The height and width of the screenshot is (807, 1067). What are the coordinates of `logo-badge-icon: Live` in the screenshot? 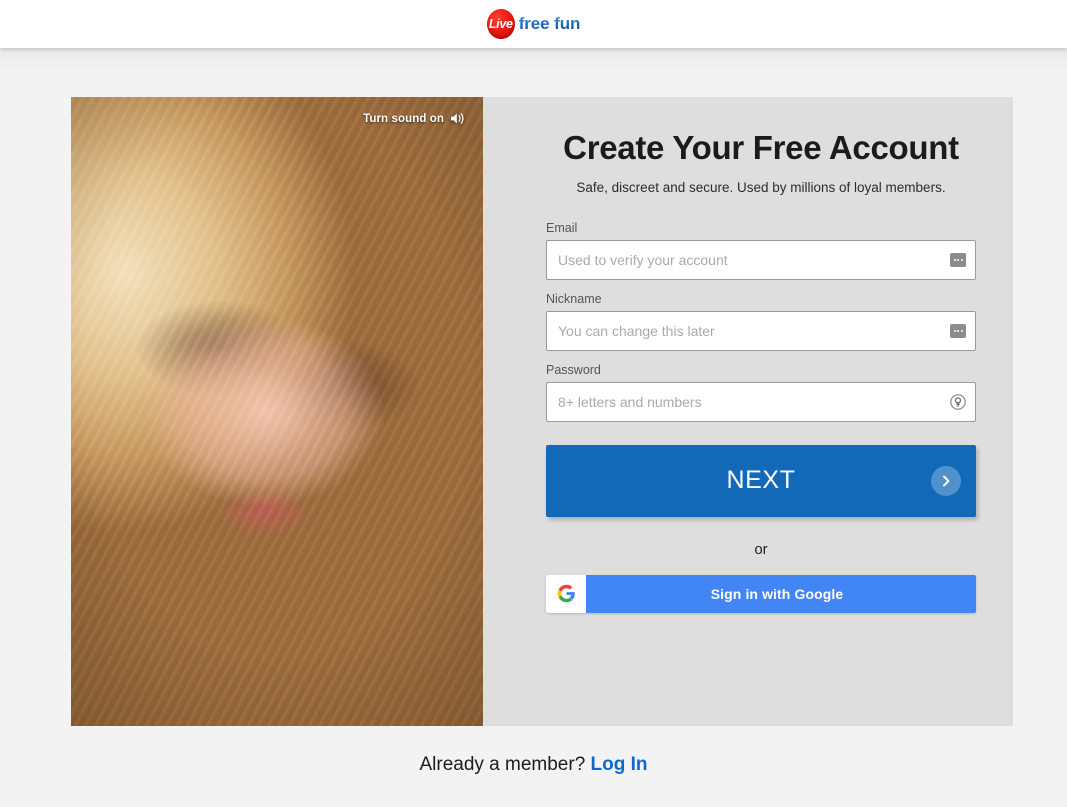 It's located at (500, 24).